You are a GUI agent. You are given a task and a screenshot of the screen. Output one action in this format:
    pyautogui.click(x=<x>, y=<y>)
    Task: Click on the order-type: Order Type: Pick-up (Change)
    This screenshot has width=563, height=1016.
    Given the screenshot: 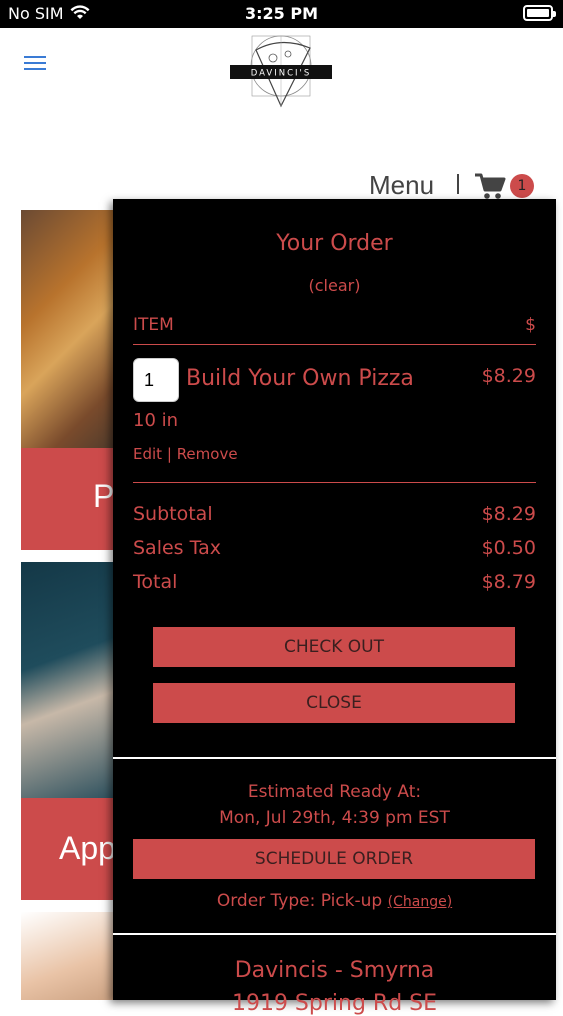 What is the action you would take?
    pyautogui.click(x=334, y=901)
    